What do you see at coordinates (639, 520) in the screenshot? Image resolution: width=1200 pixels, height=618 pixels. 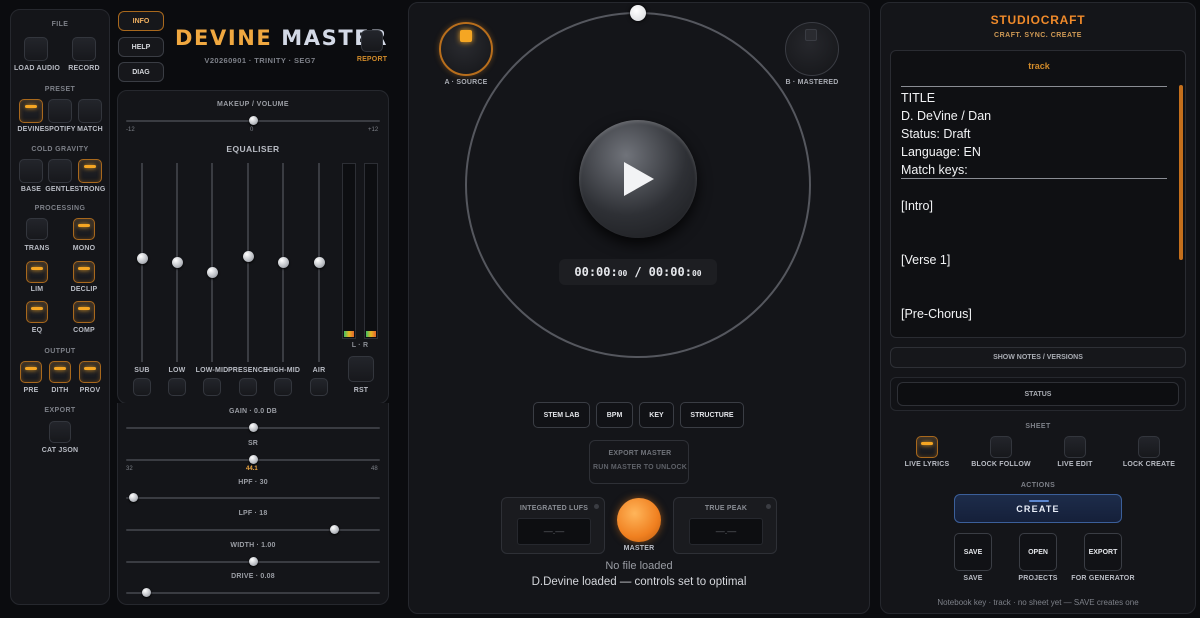 I see `master-button` at bounding box center [639, 520].